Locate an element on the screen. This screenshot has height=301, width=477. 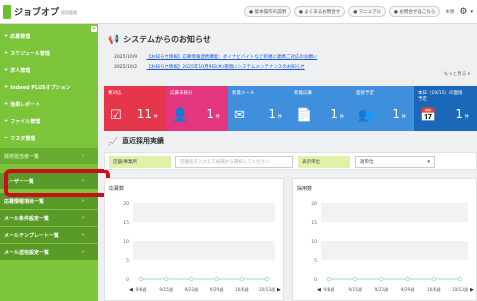
card-icon: 📄 is located at coordinates (304, 115).